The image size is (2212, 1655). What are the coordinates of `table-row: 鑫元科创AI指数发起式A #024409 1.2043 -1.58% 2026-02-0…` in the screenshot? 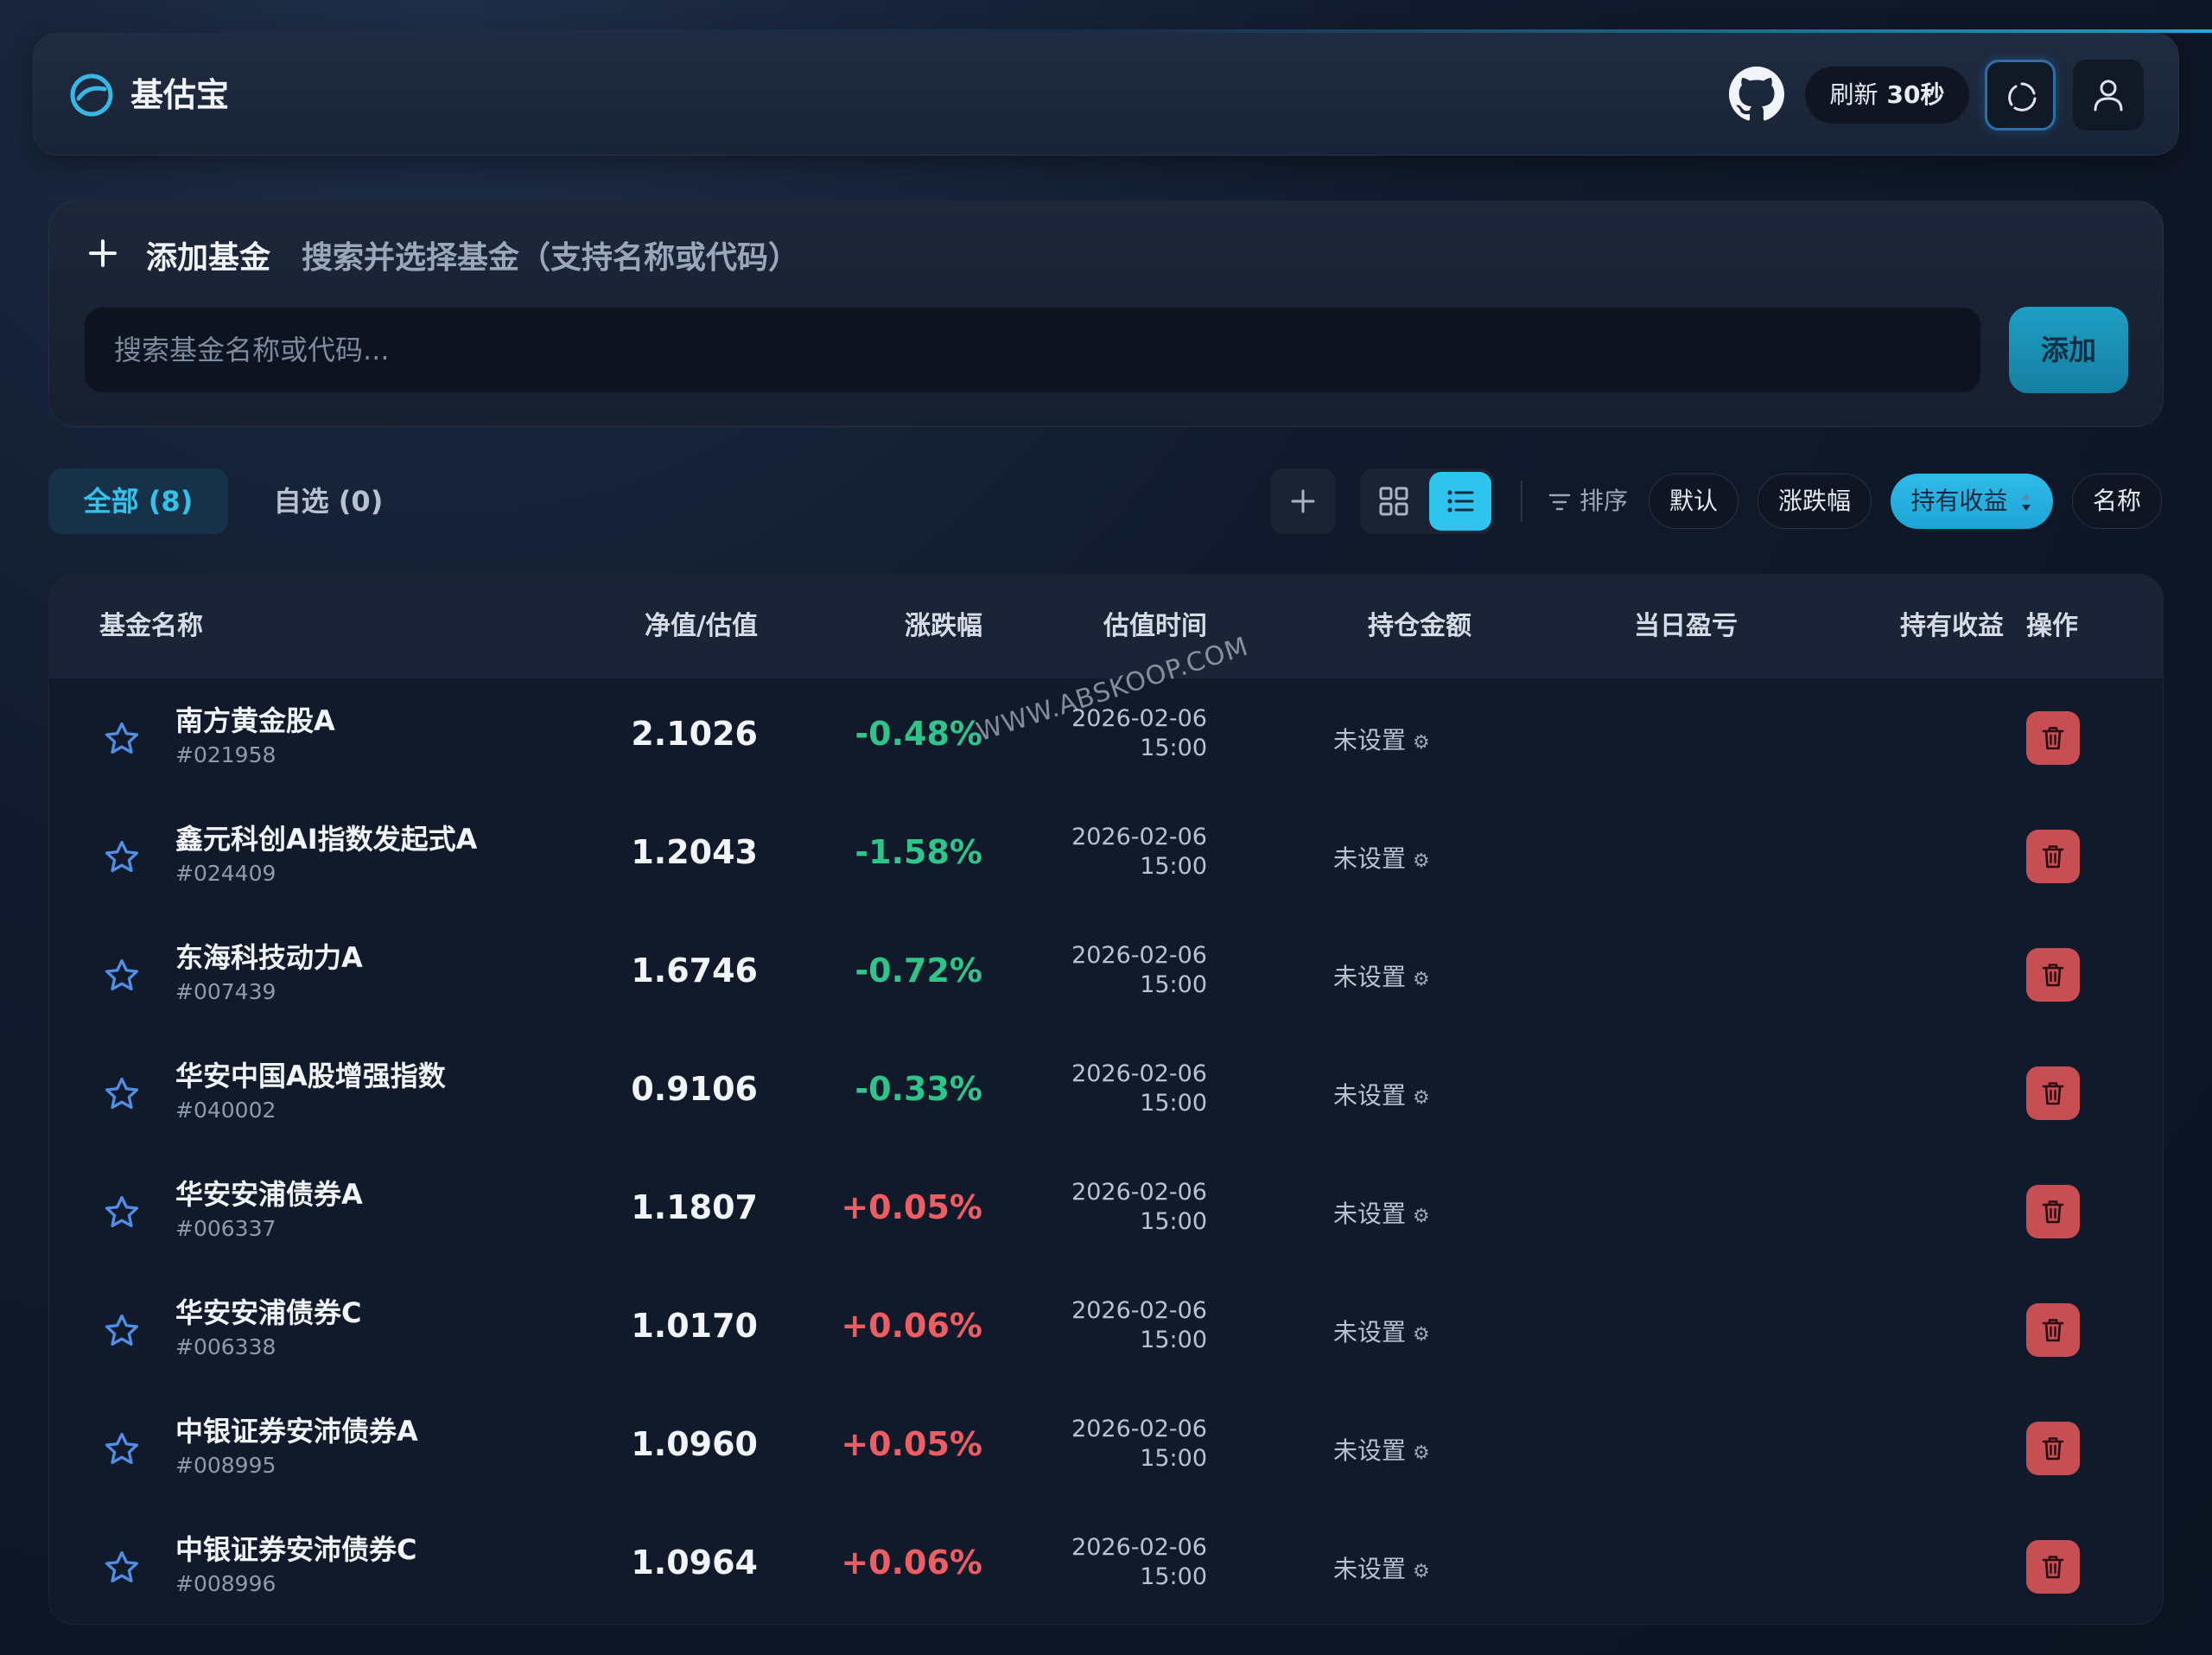 It's located at (1106, 856).